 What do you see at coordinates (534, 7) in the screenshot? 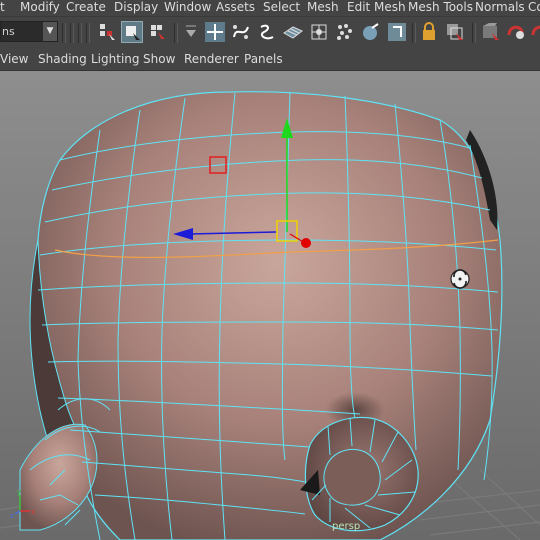
I see `menu-item-color: Co` at bounding box center [534, 7].